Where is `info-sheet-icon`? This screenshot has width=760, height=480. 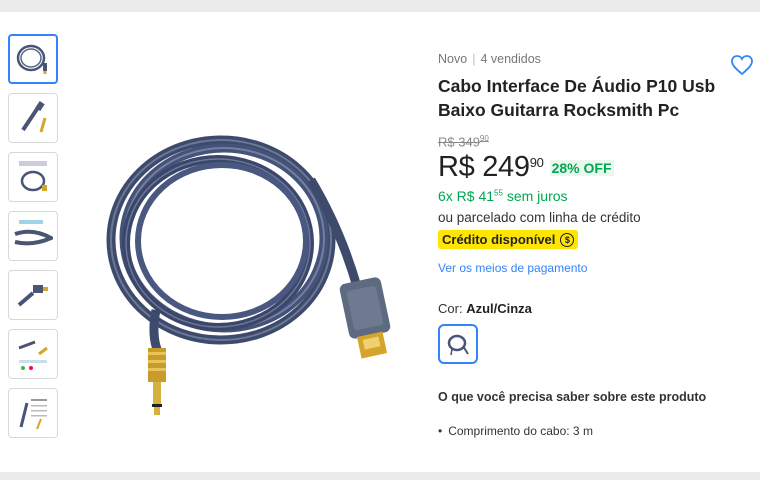
info-sheet-icon is located at coordinates (33, 414).